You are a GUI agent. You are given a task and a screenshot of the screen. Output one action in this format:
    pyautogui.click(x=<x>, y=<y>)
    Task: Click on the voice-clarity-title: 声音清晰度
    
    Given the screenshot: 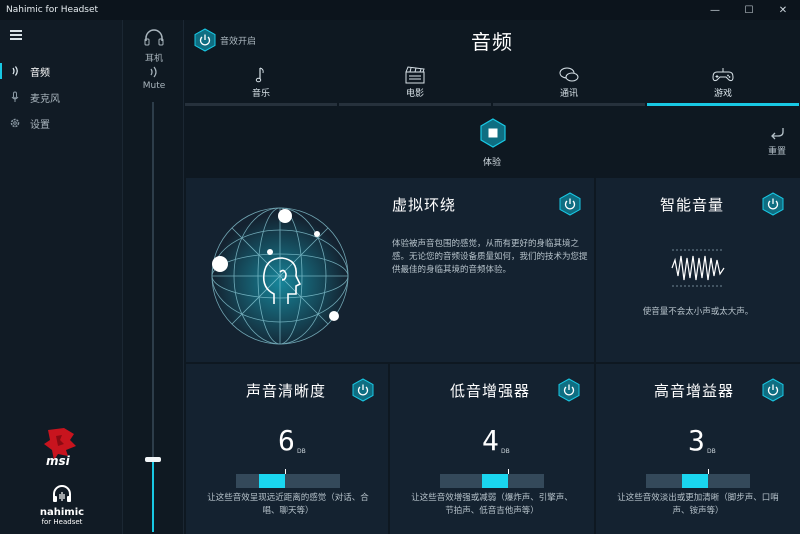 What is the action you would take?
    pyautogui.click(x=286, y=391)
    